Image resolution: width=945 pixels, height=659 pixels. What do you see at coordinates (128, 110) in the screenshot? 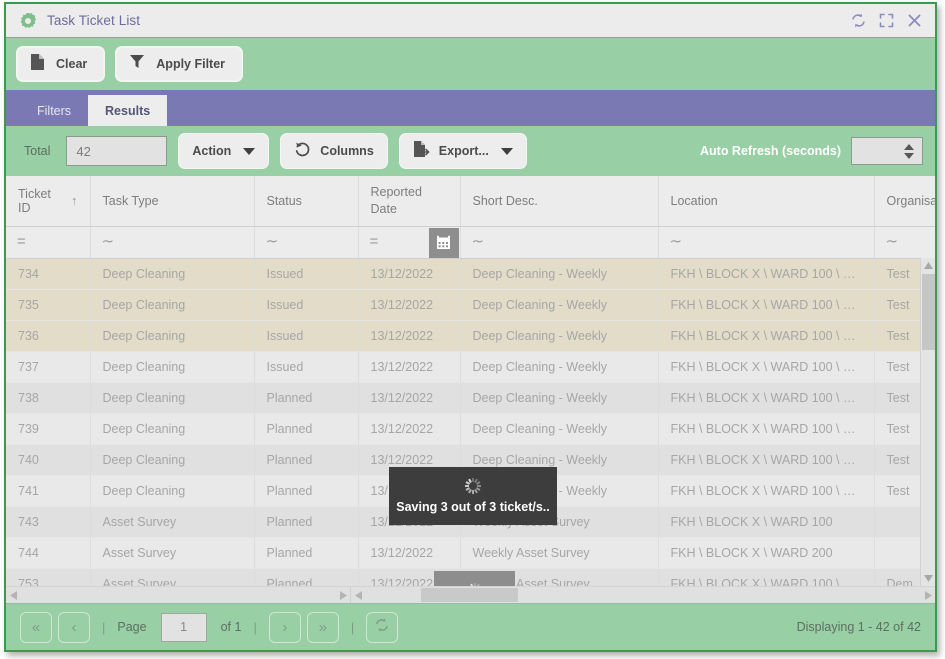
I see `tab-results: Results` at bounding box center [128, 110].